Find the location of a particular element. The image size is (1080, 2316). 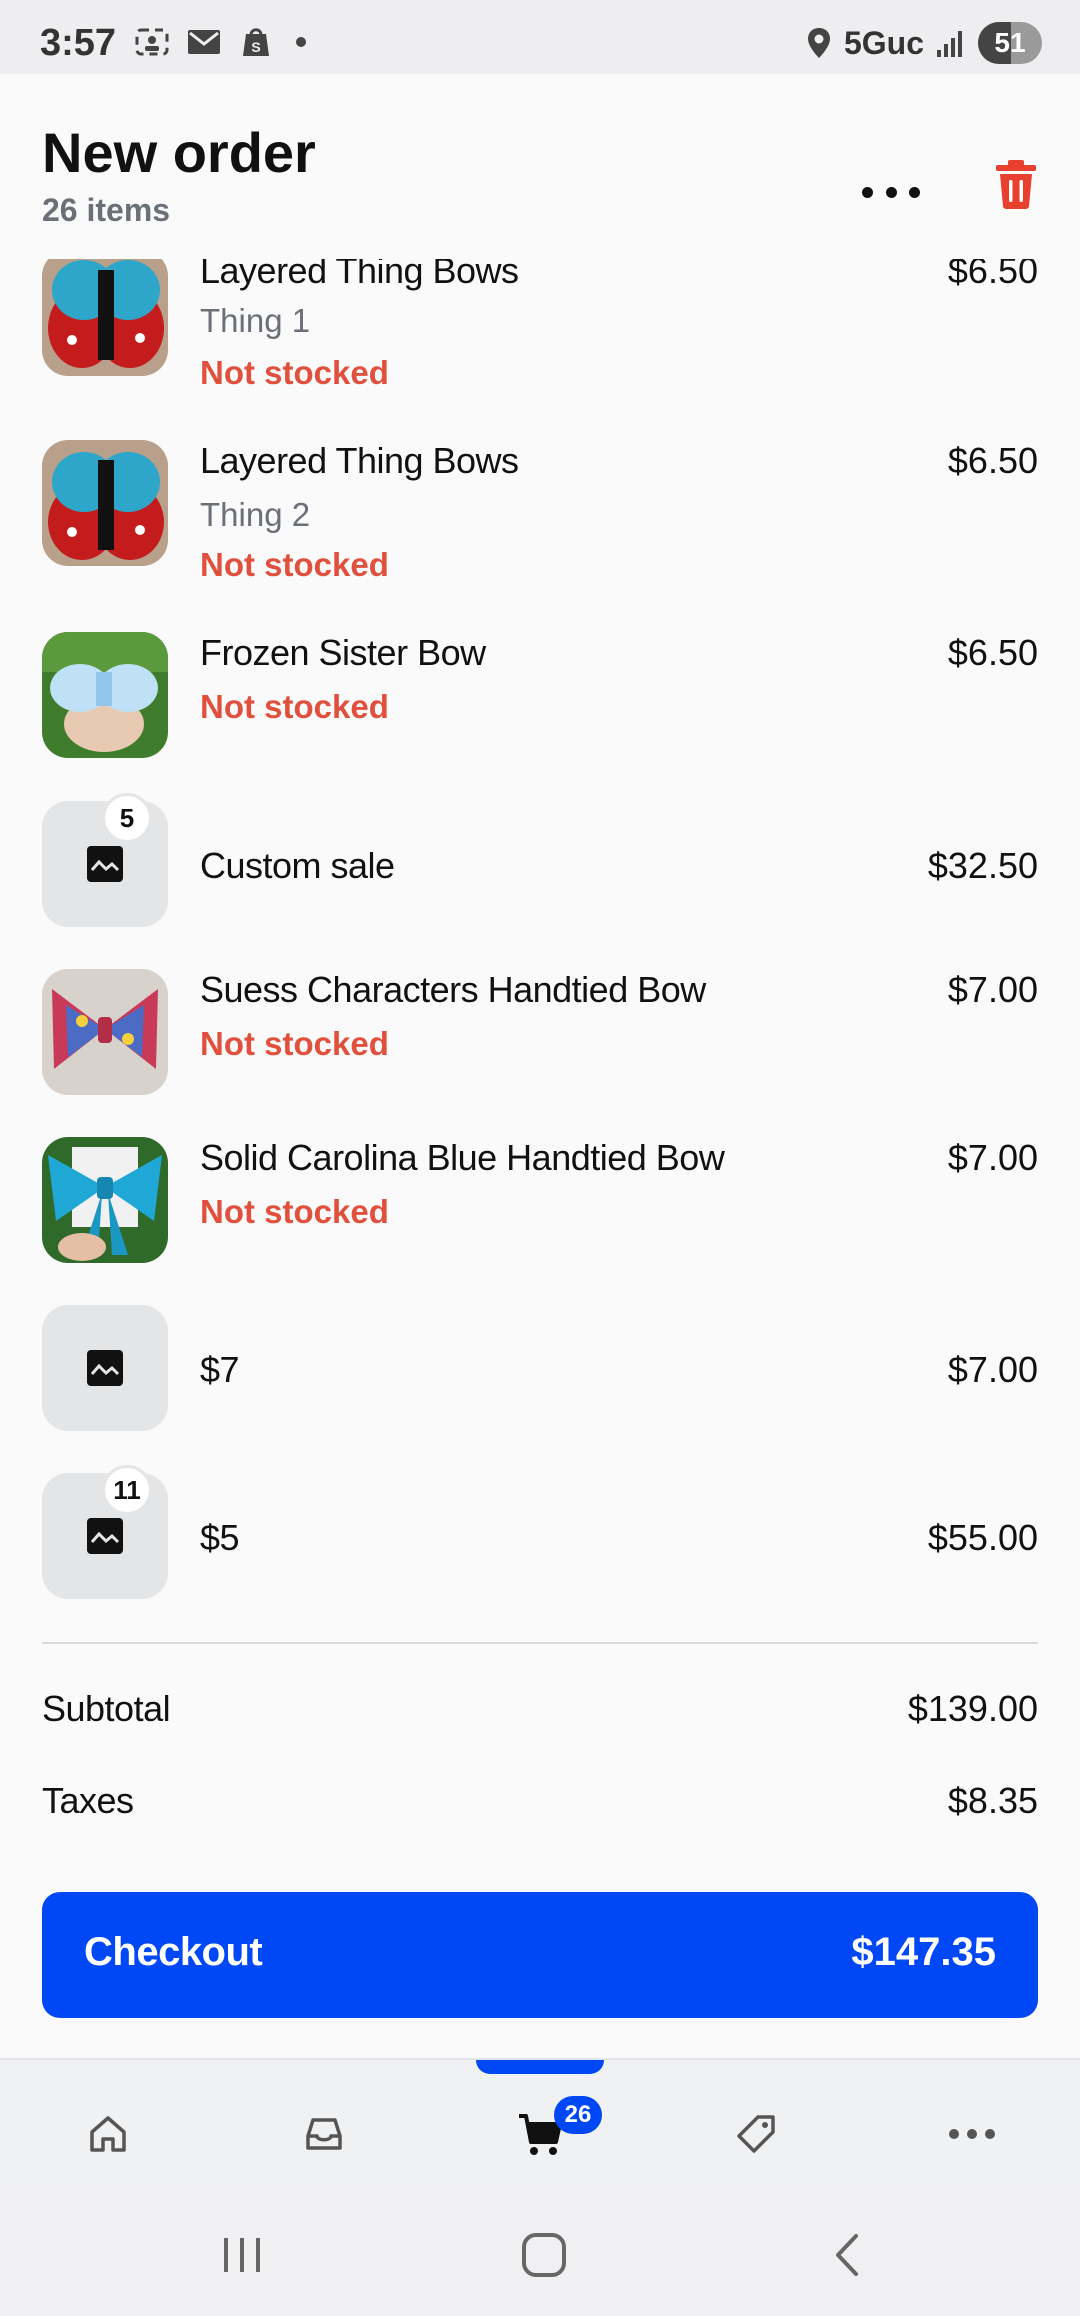

frozen-bow-photo-icon is located at coordinates (105, 695).